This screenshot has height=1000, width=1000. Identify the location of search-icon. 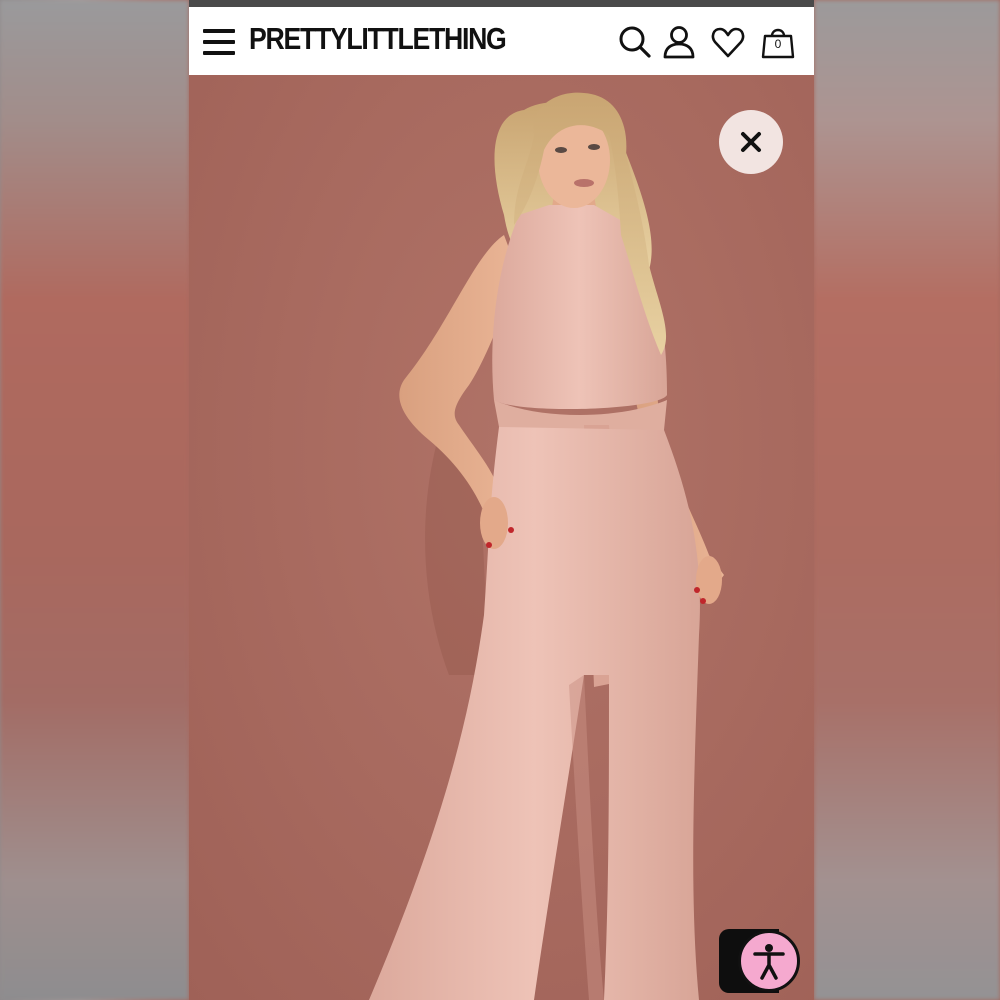
(635, 42).